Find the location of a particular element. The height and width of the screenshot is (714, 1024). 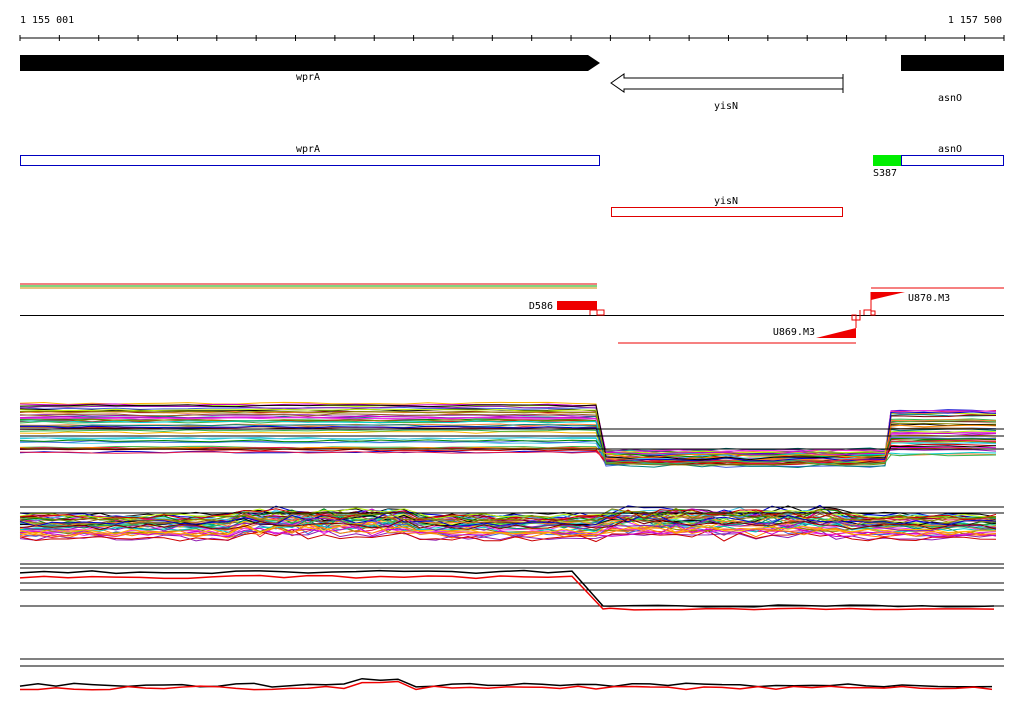

annotation-label-asnO: asnO is located at coordinates (950, 149).